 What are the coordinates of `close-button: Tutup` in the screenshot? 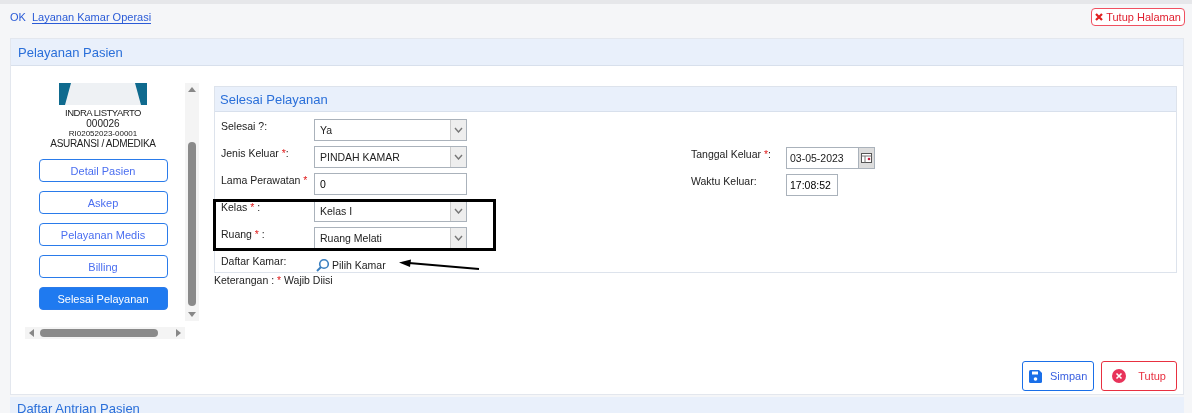 It's located at (1139, 376).